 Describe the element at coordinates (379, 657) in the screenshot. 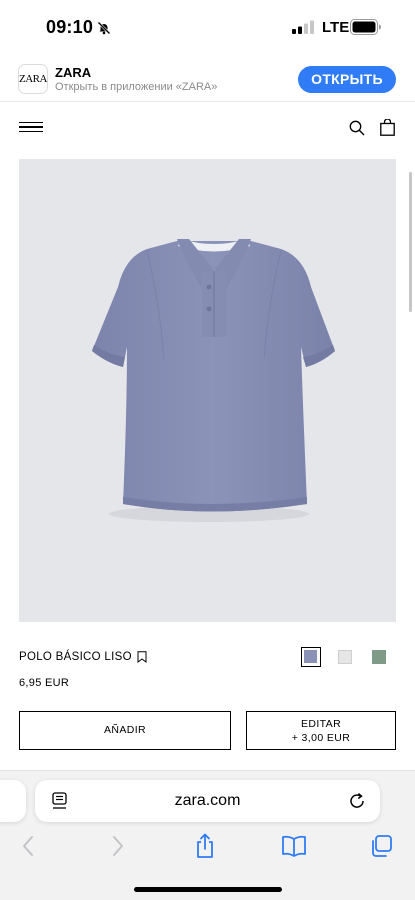

I see `color-swatch-green` at that location.